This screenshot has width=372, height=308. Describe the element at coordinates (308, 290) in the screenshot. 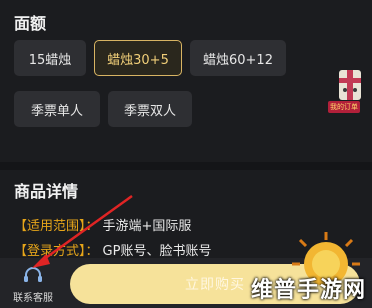

I see `watermark-text: 维普手游网` at that location.